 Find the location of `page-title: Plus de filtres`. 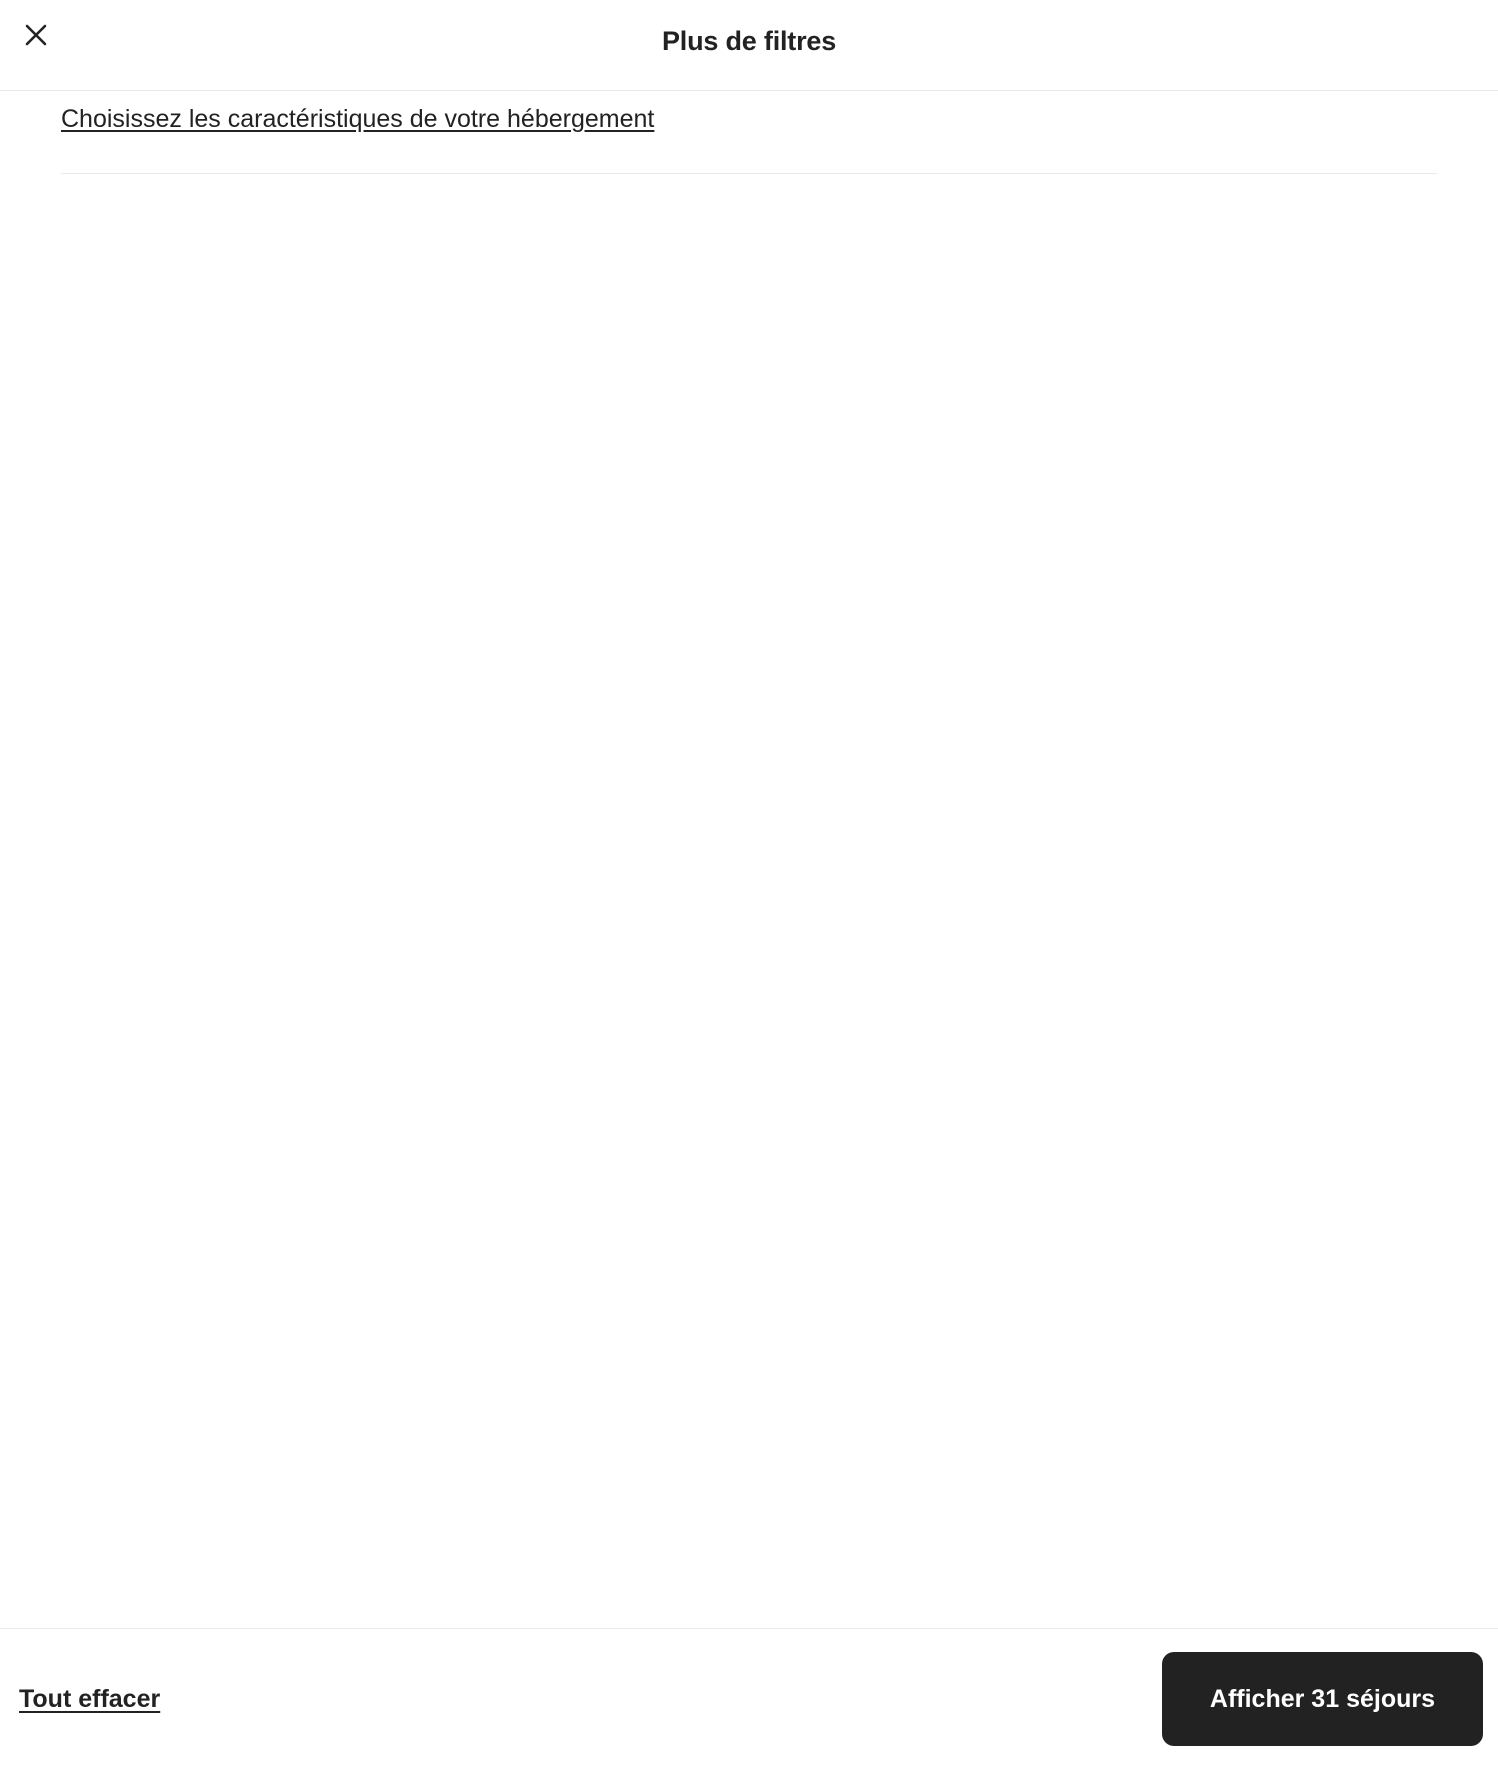

page-title: Plus de filtres is located at coordinates (749, 41).